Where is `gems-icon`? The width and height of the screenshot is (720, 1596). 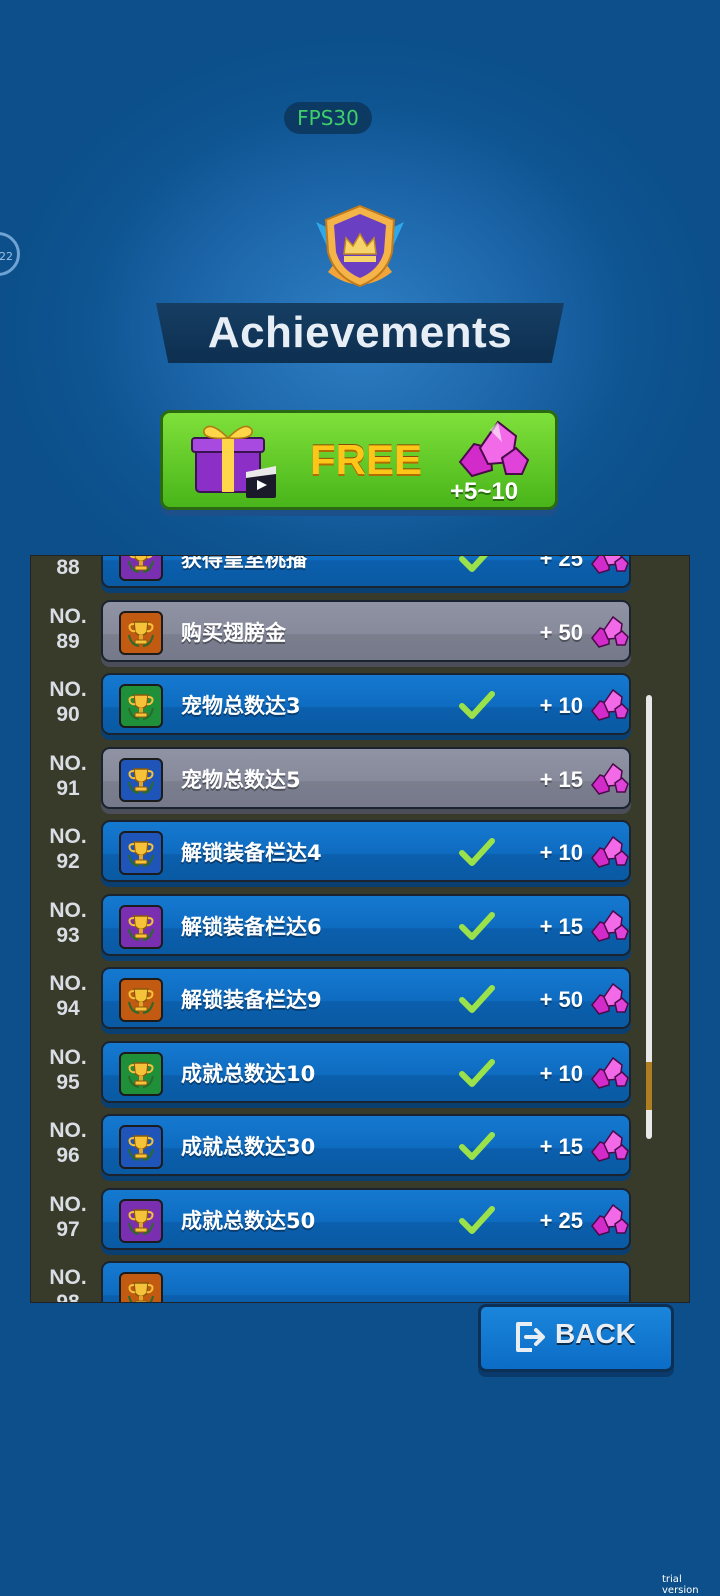 gems-icon is located at coordinates (494, 449).